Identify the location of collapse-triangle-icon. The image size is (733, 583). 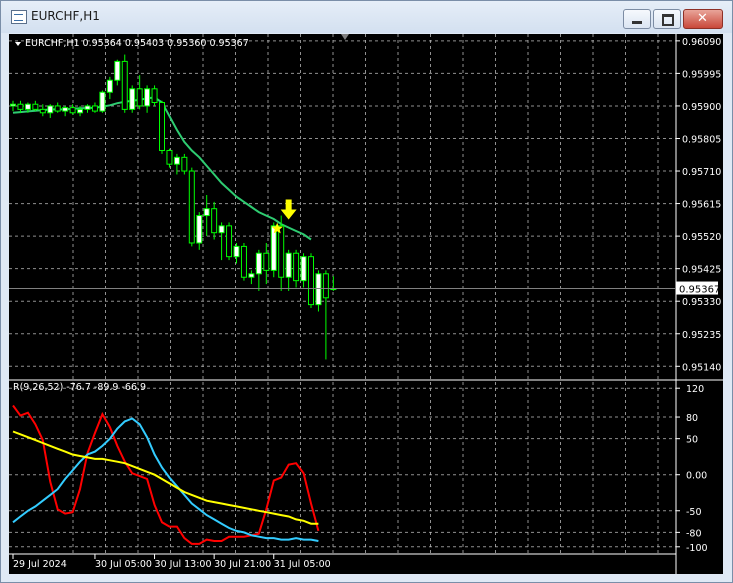
(18, 44).